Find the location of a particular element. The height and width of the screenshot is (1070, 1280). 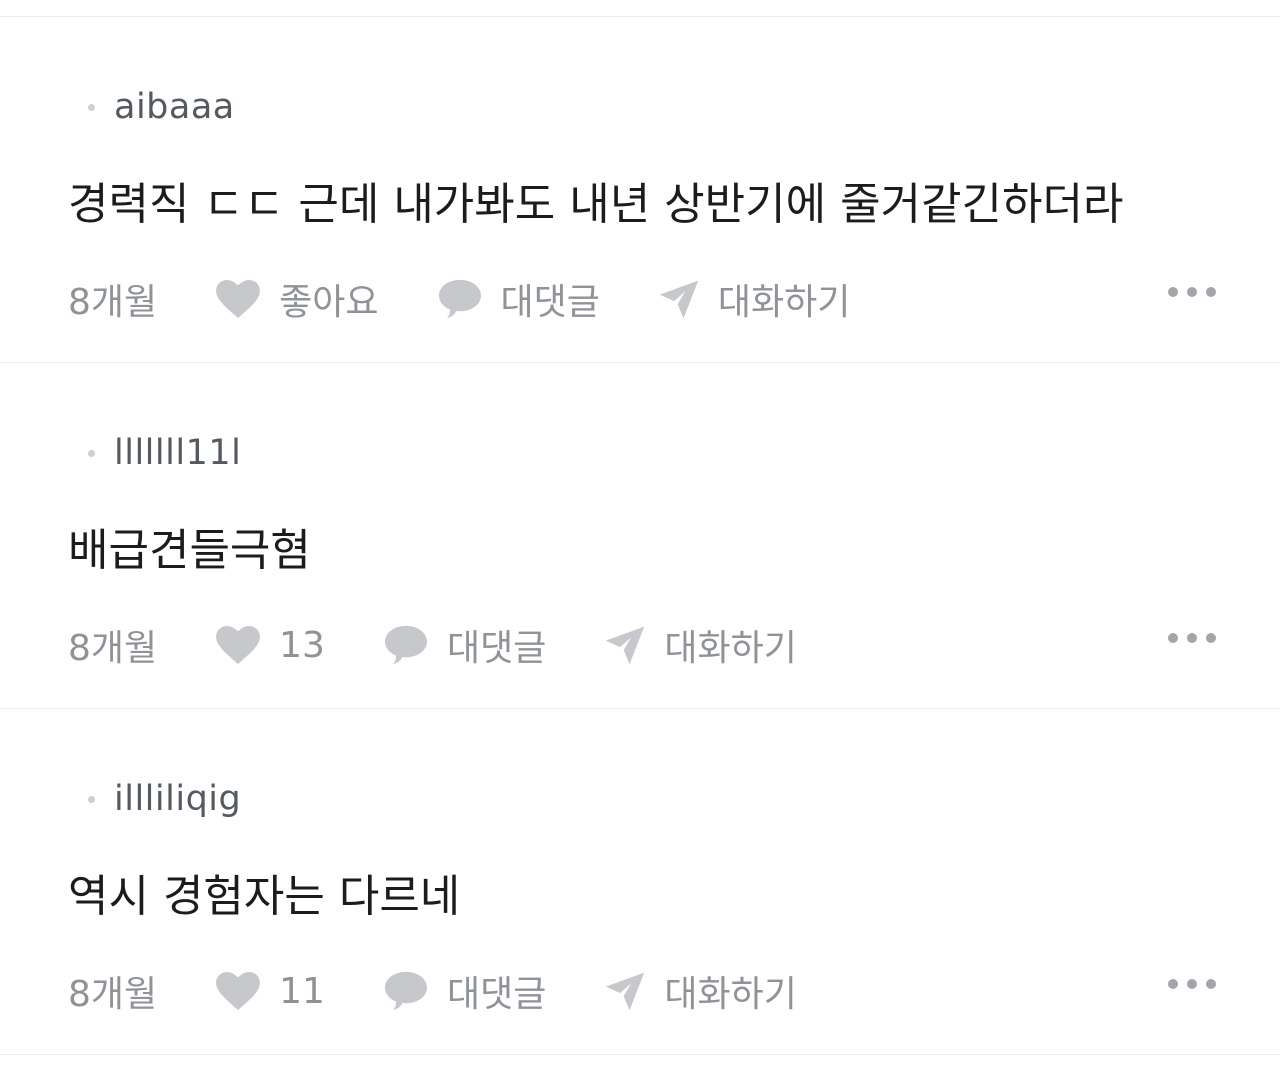

comment-text: 역시 경험자는 다르네 is located at coordinates (264, 896).